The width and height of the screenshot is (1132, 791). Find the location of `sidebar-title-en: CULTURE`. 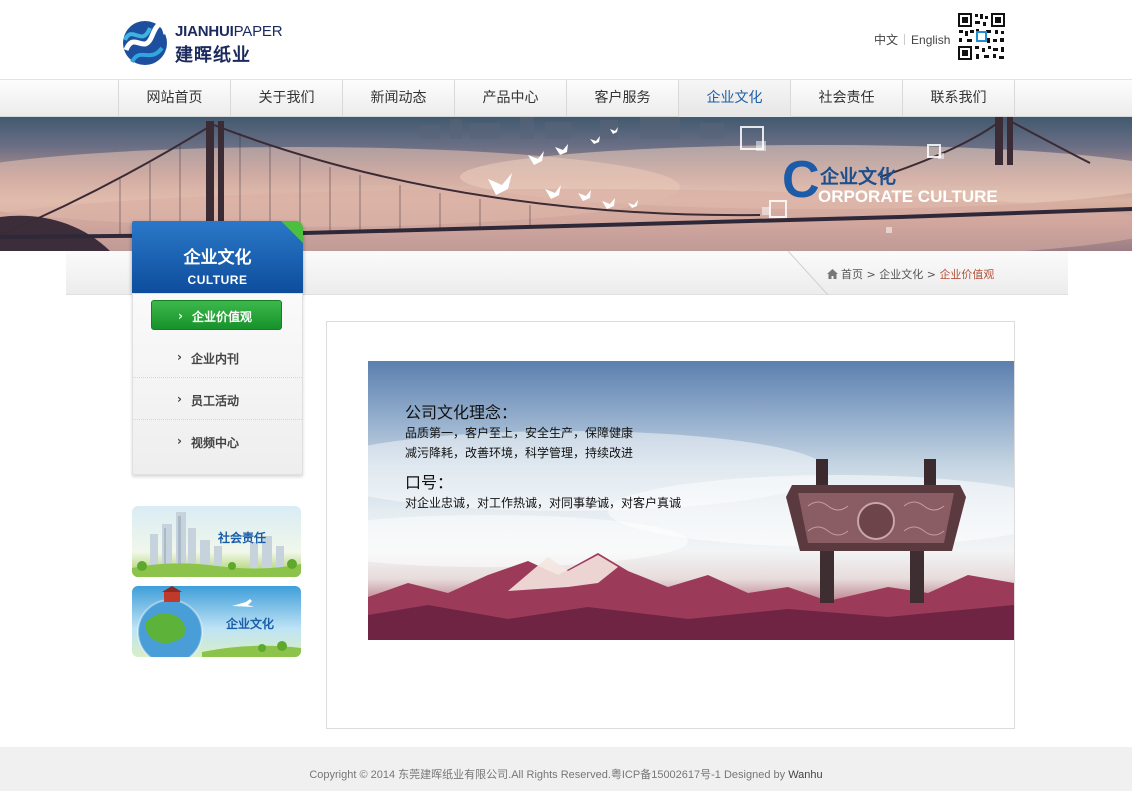

sidebar-title-en: CULTURE is located at coordinates (217, 280).